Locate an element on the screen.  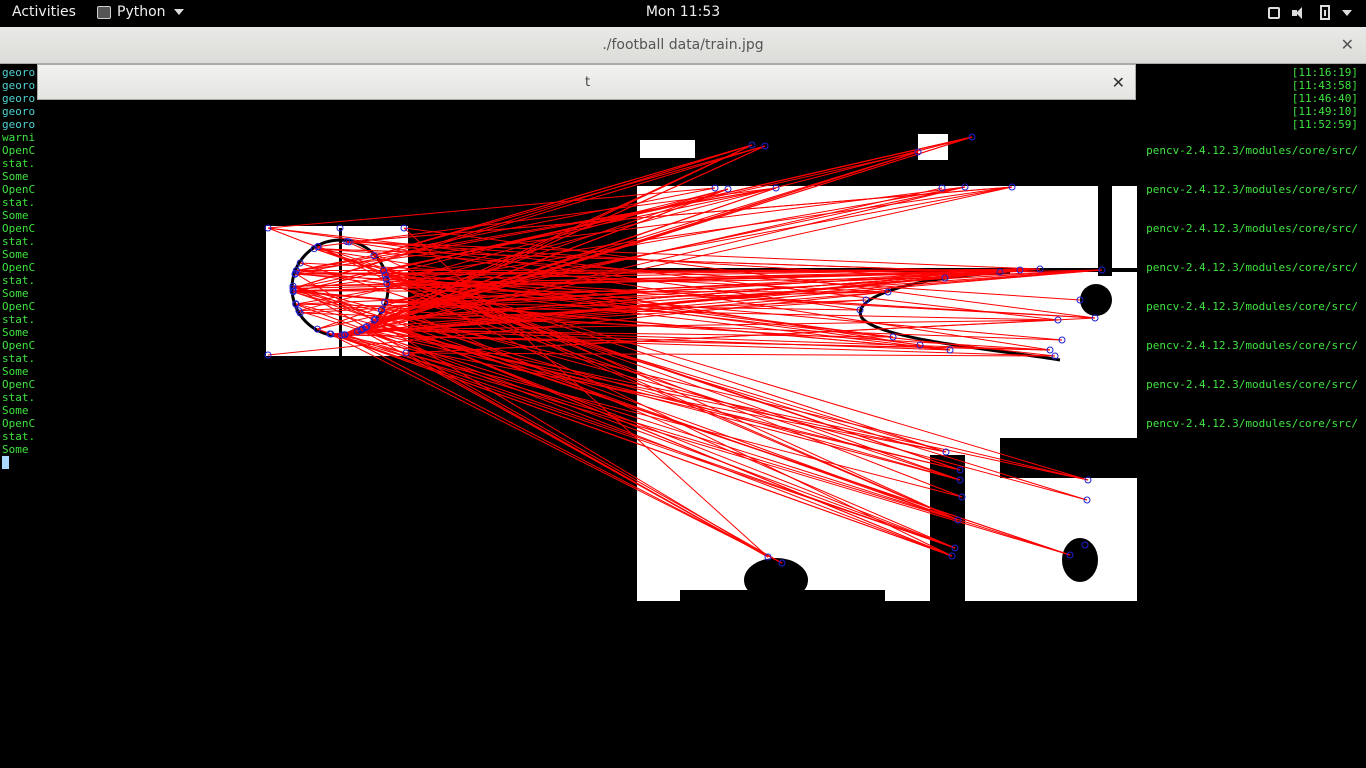
player-silhouette is located at coordinates (1080, 560).